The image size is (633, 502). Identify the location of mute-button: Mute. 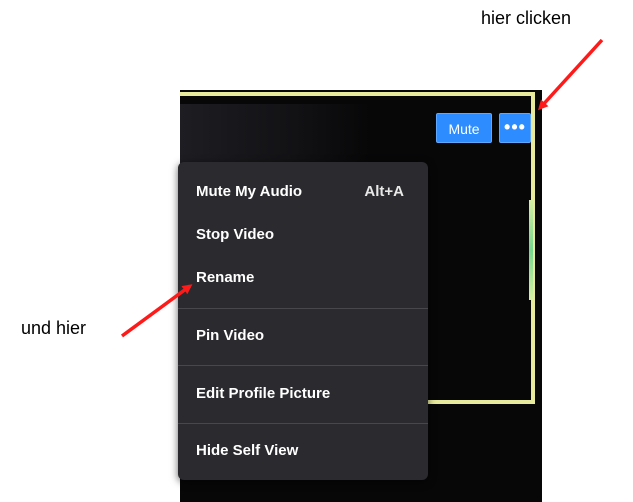
(464, 128).